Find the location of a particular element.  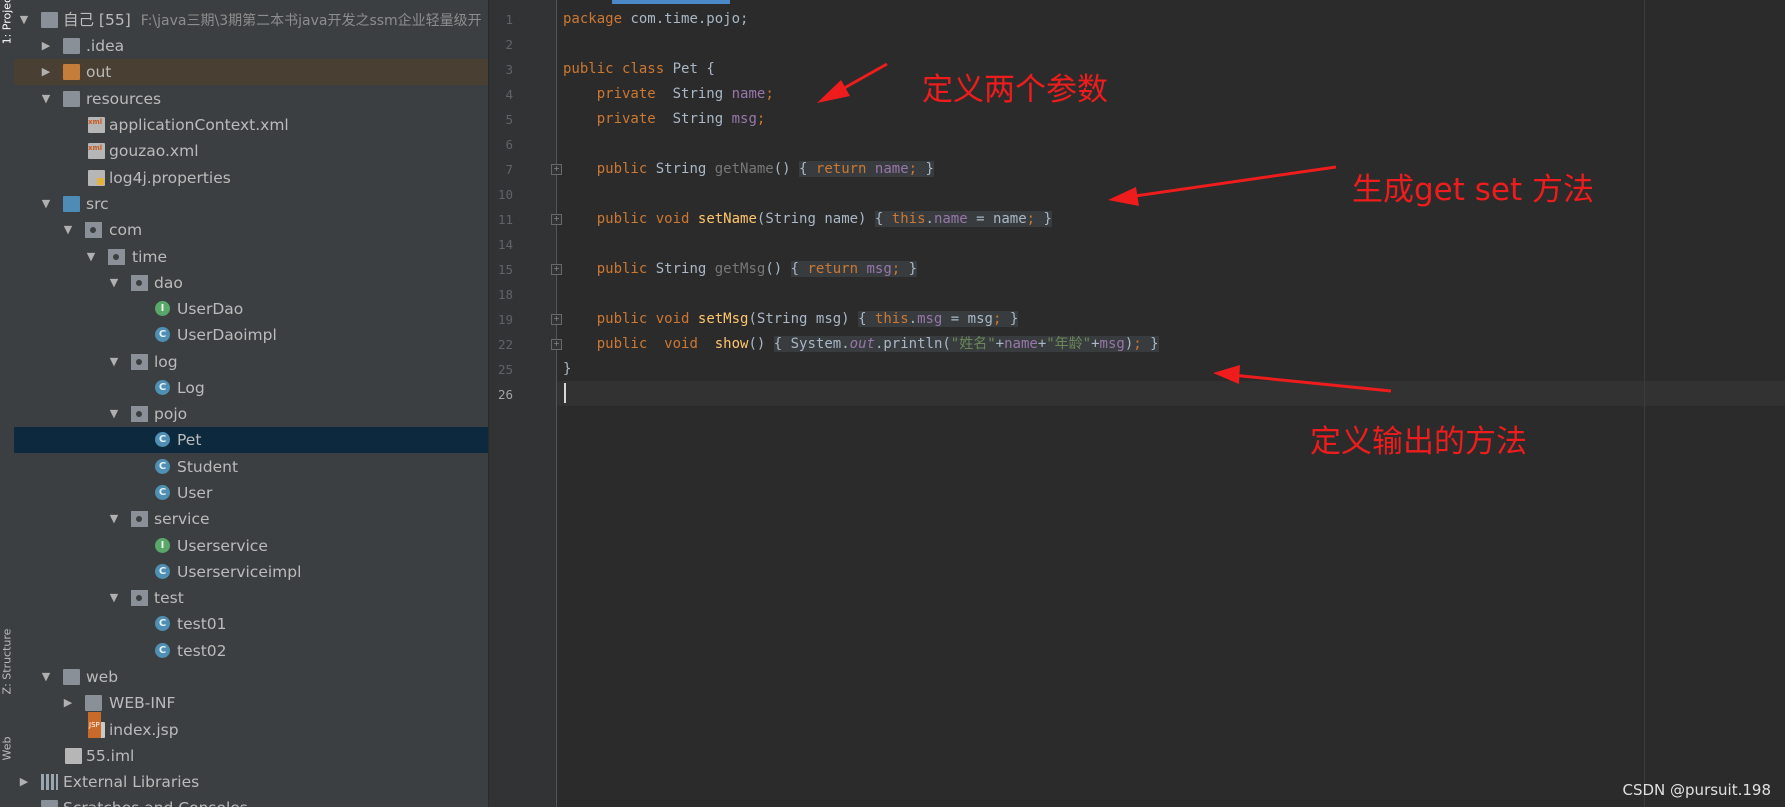

arrow-to-getset is located at coordinates (1222, 185).